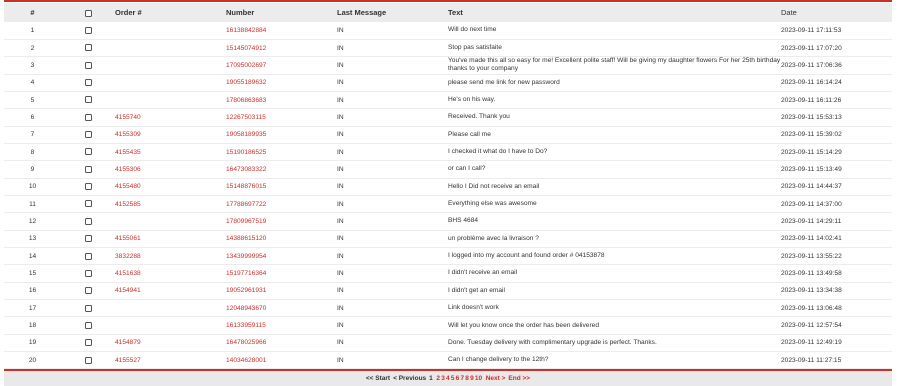 Image resolution: width=900 pixels, height=386 pixels. What do you see at coordinates (519, 378) in the screenshot?
I see `pagination-end-link: End >>` at bounding box center [519, 378].